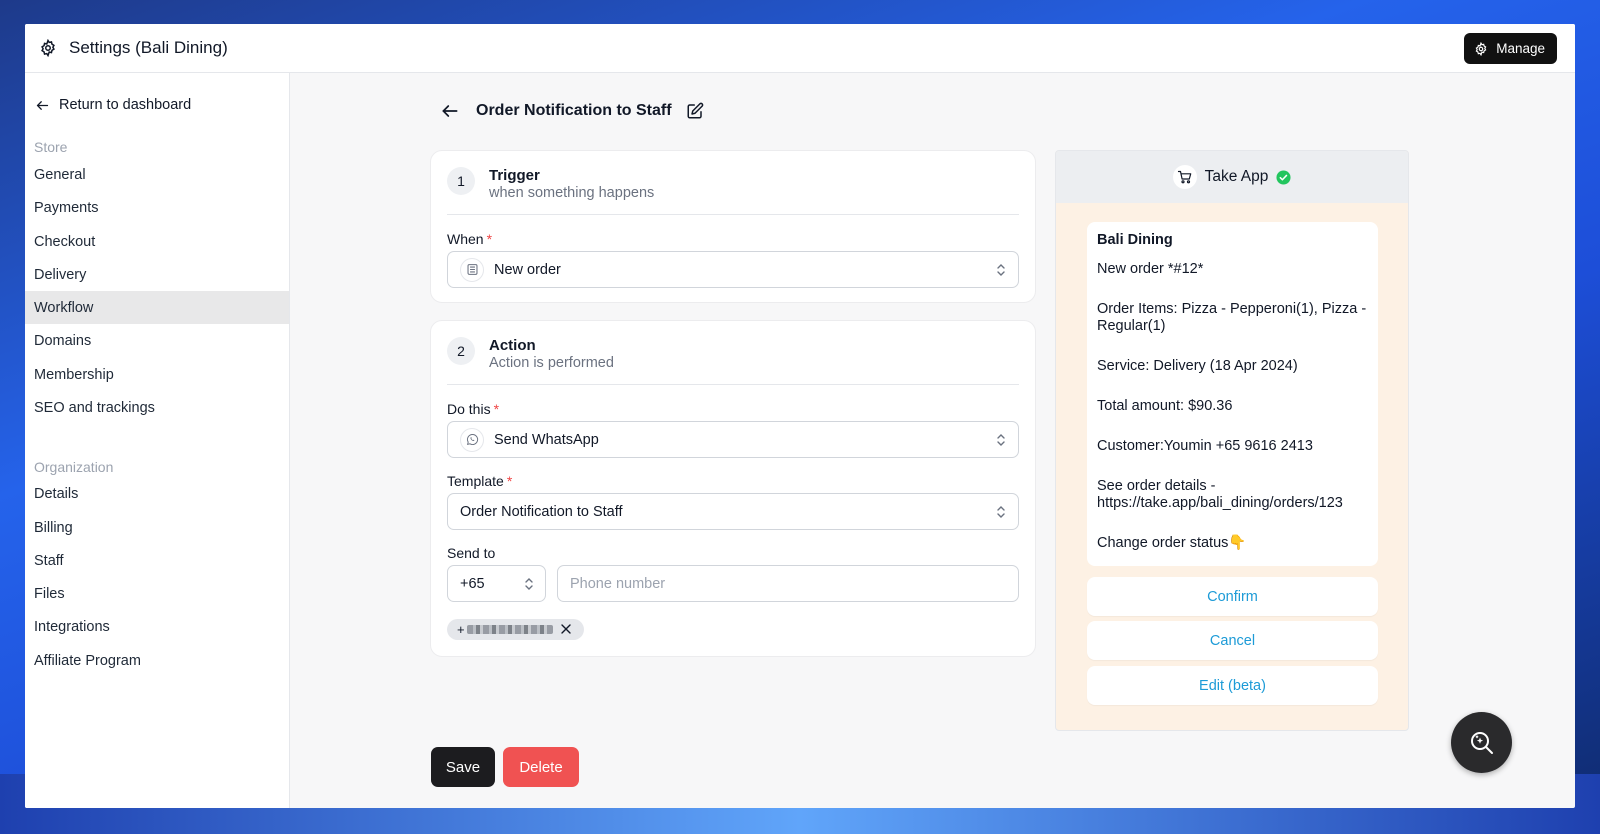 This screenshot has height=834, width=1600. I want to click on when-select: New order, so click(733, 269).